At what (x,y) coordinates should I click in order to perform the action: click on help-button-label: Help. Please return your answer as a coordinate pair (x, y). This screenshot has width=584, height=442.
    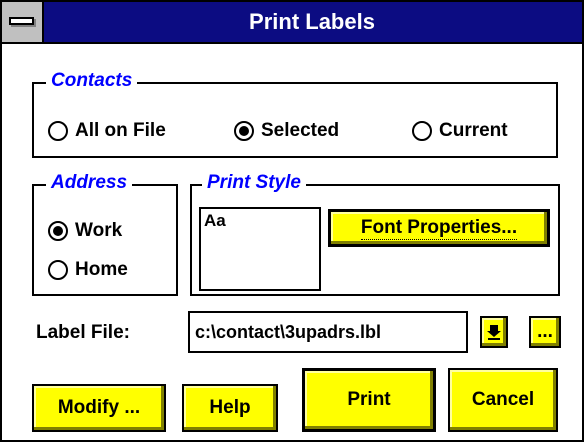
    Looking at the image, I should click on (230, 407).